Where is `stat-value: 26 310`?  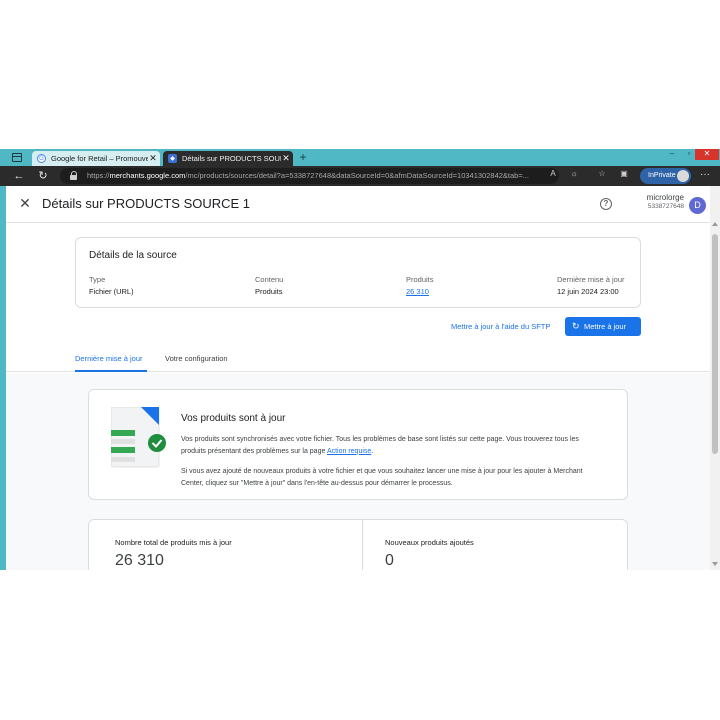 stat-value: 26 310 is located at coordinates (139, 560).